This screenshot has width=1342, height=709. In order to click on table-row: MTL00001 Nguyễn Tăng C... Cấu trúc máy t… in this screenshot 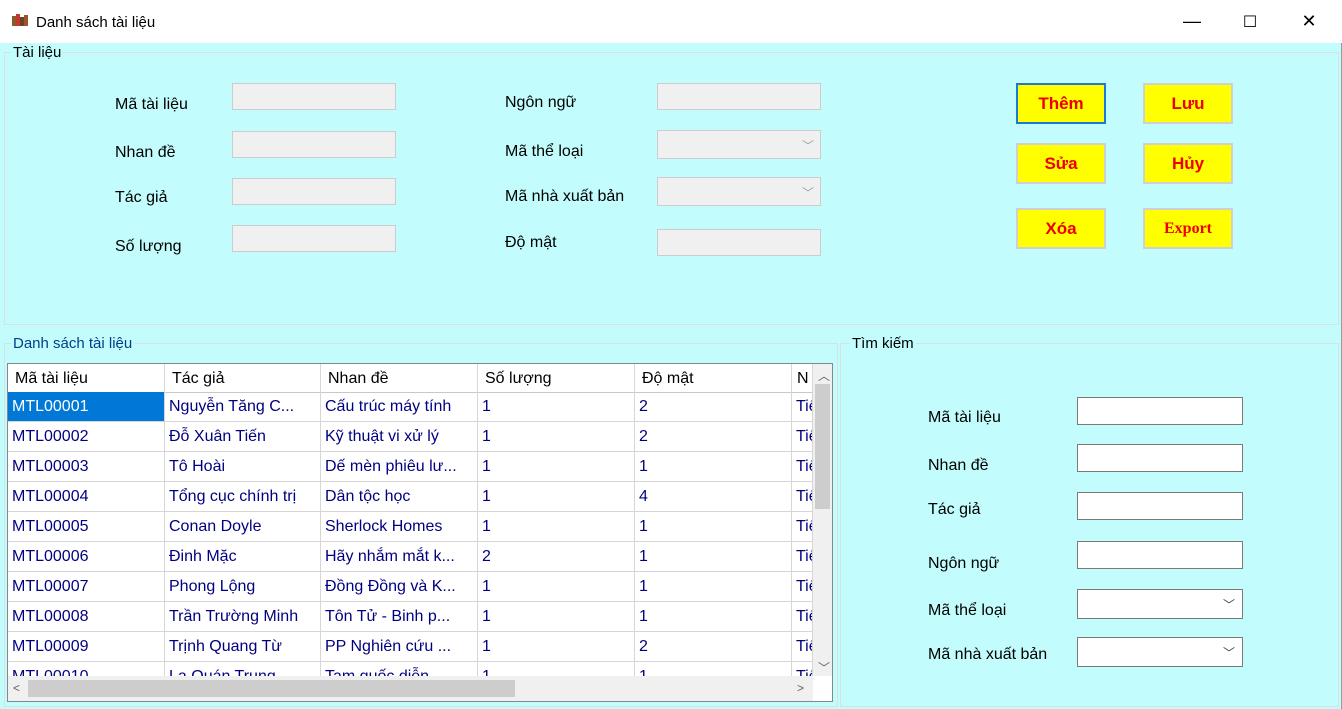, I will do `click(410, 407)`.